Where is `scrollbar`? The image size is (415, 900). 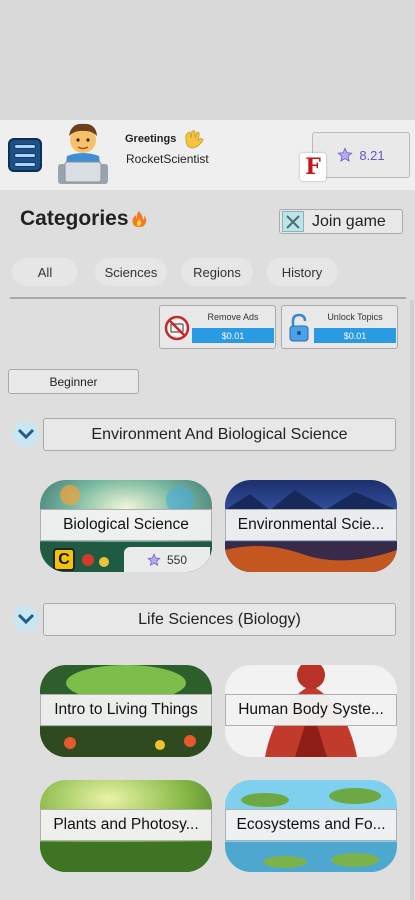 scrollbar is located at coordinates (412, 600).